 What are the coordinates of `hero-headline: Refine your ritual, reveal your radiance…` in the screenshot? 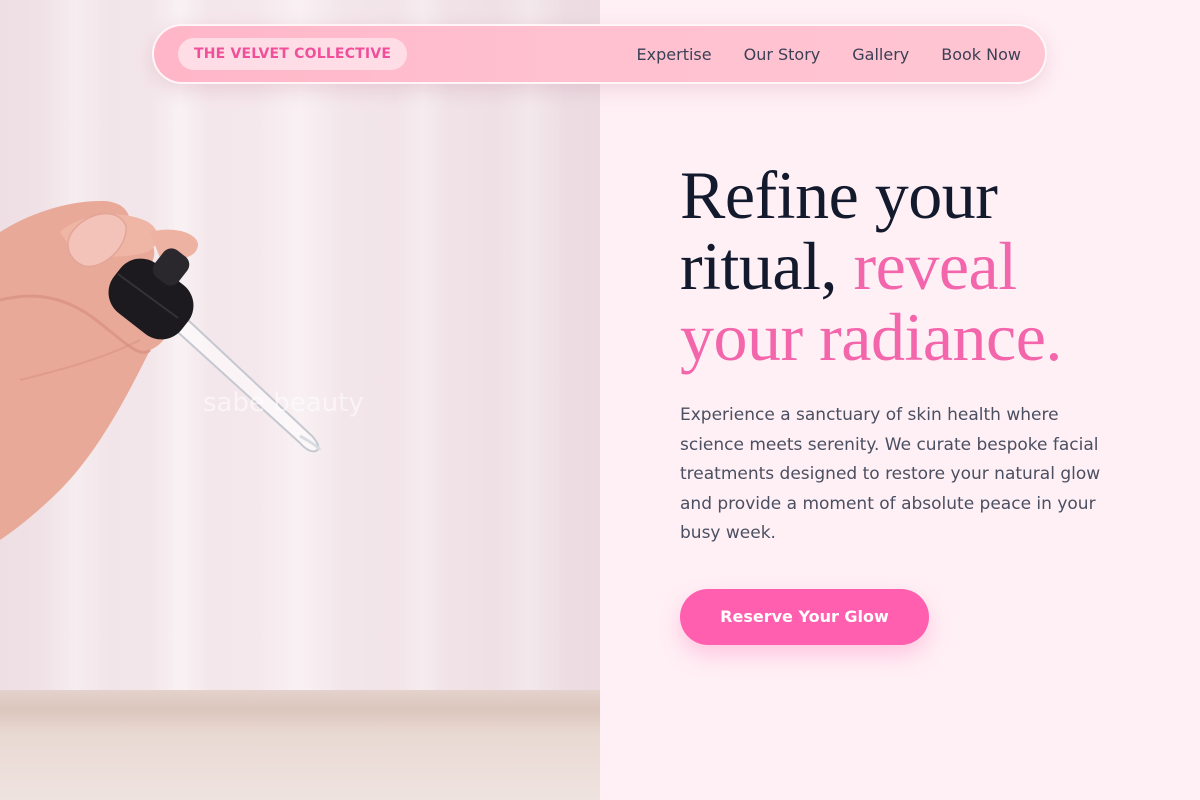 It's located at (910, 266).